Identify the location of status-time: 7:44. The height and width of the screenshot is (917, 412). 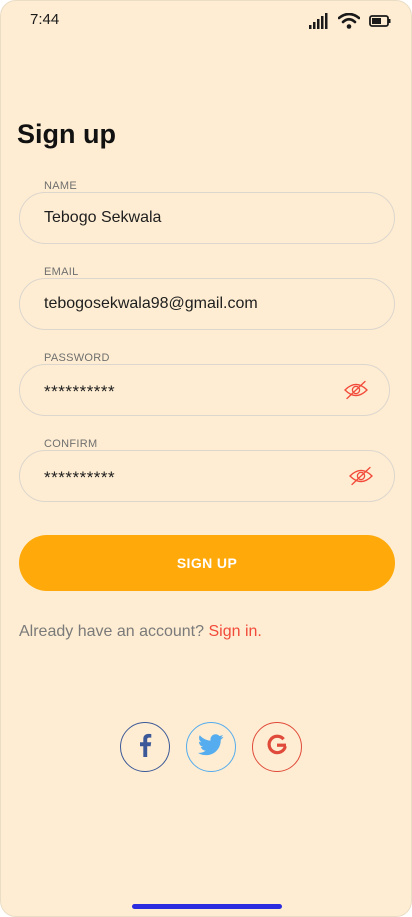
(45, 19).